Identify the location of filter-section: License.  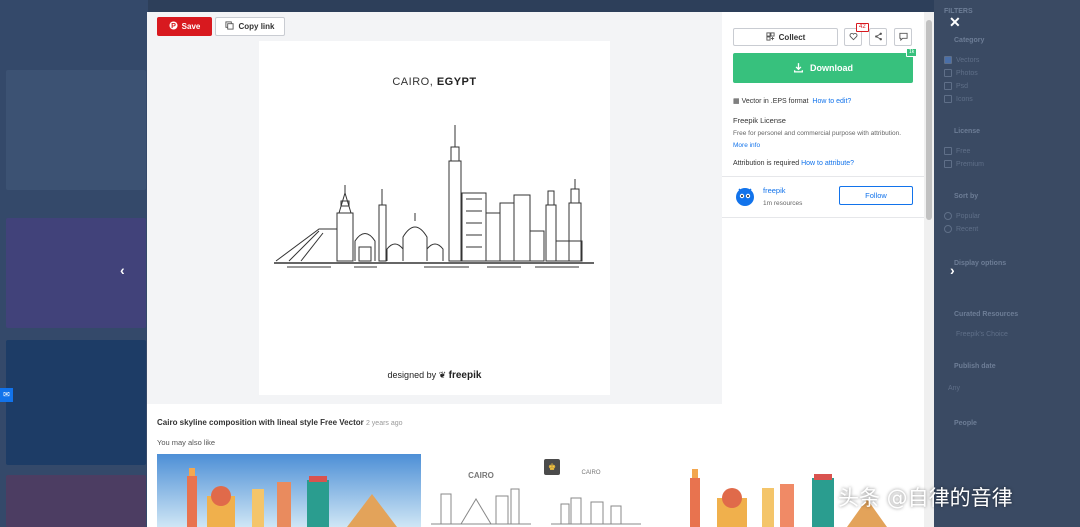
(967, 131).